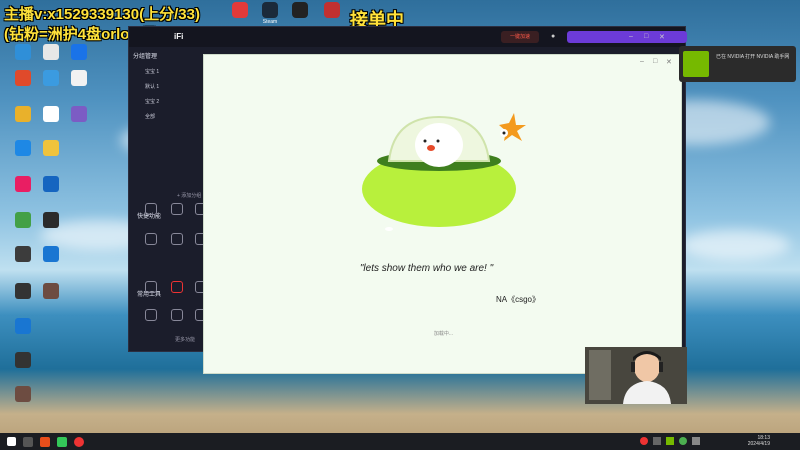 The width and height of the screenshot is (800, 450). What do you see at coordinates (171, 174) in the screenshot?
I see `sidebar: 分组管理 宝宝 1 默认 1 宝宝 2 全部 + 添加分组 快捷功能 常用工具` at bounding box center [171, 174].